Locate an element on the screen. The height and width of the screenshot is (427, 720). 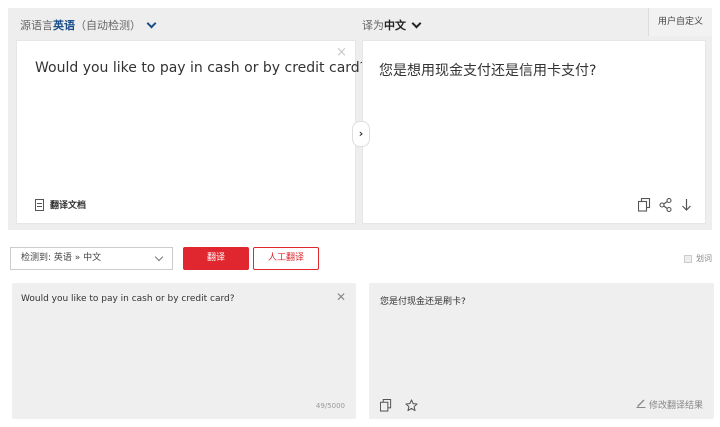
target-text: 您是想用现金支付还是信用卡支付? is located at coordinates (488, 71).